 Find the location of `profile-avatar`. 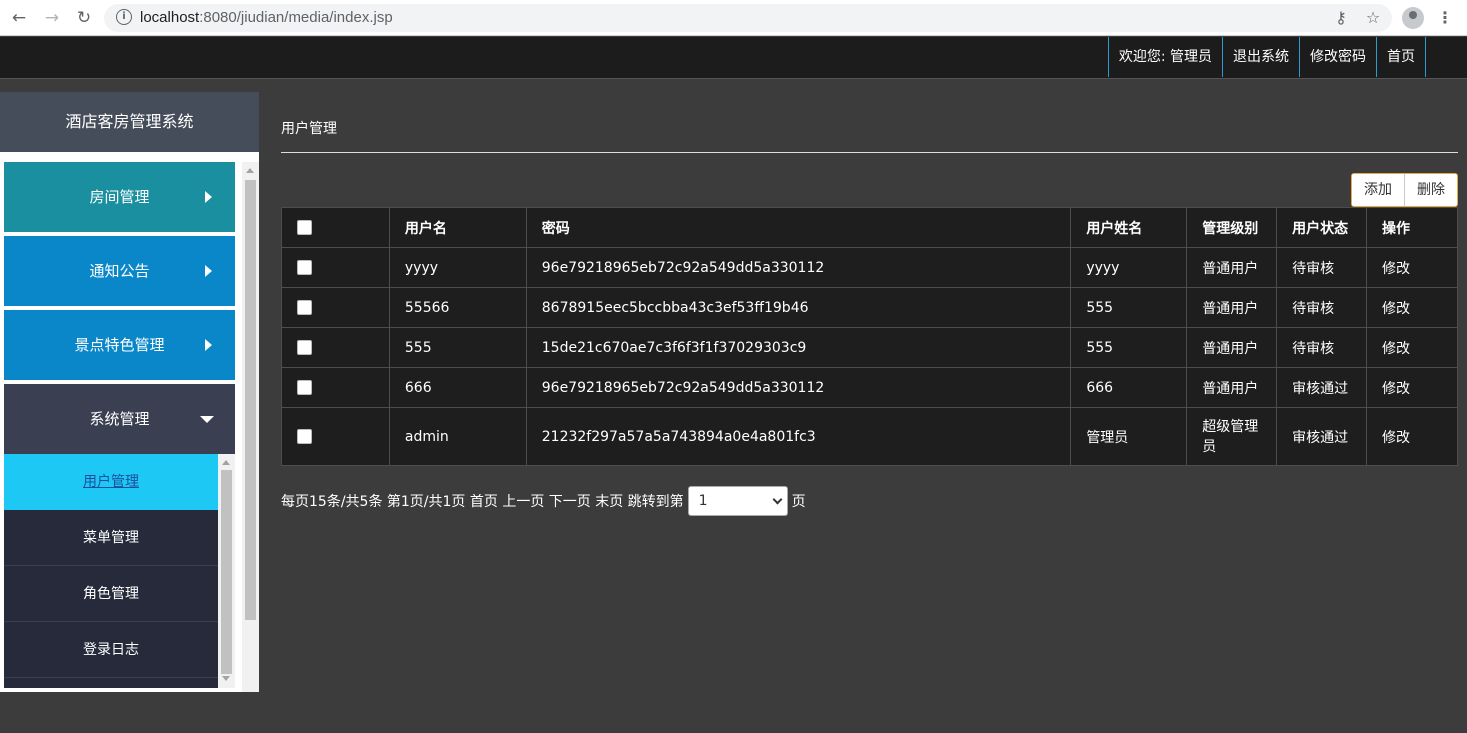

profile-avatar is located at coordinates (1413, 18).